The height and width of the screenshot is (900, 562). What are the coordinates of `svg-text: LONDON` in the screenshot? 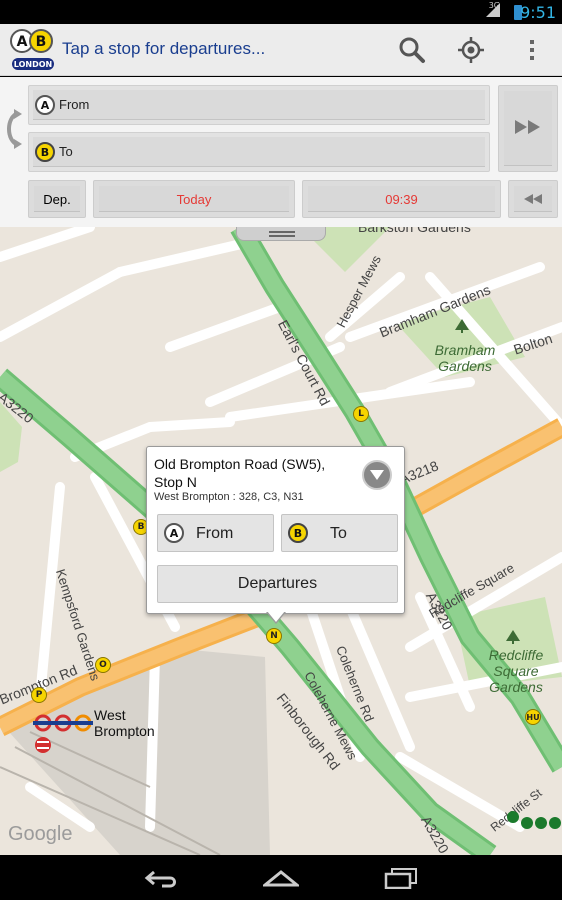 It's located at (33, 64).